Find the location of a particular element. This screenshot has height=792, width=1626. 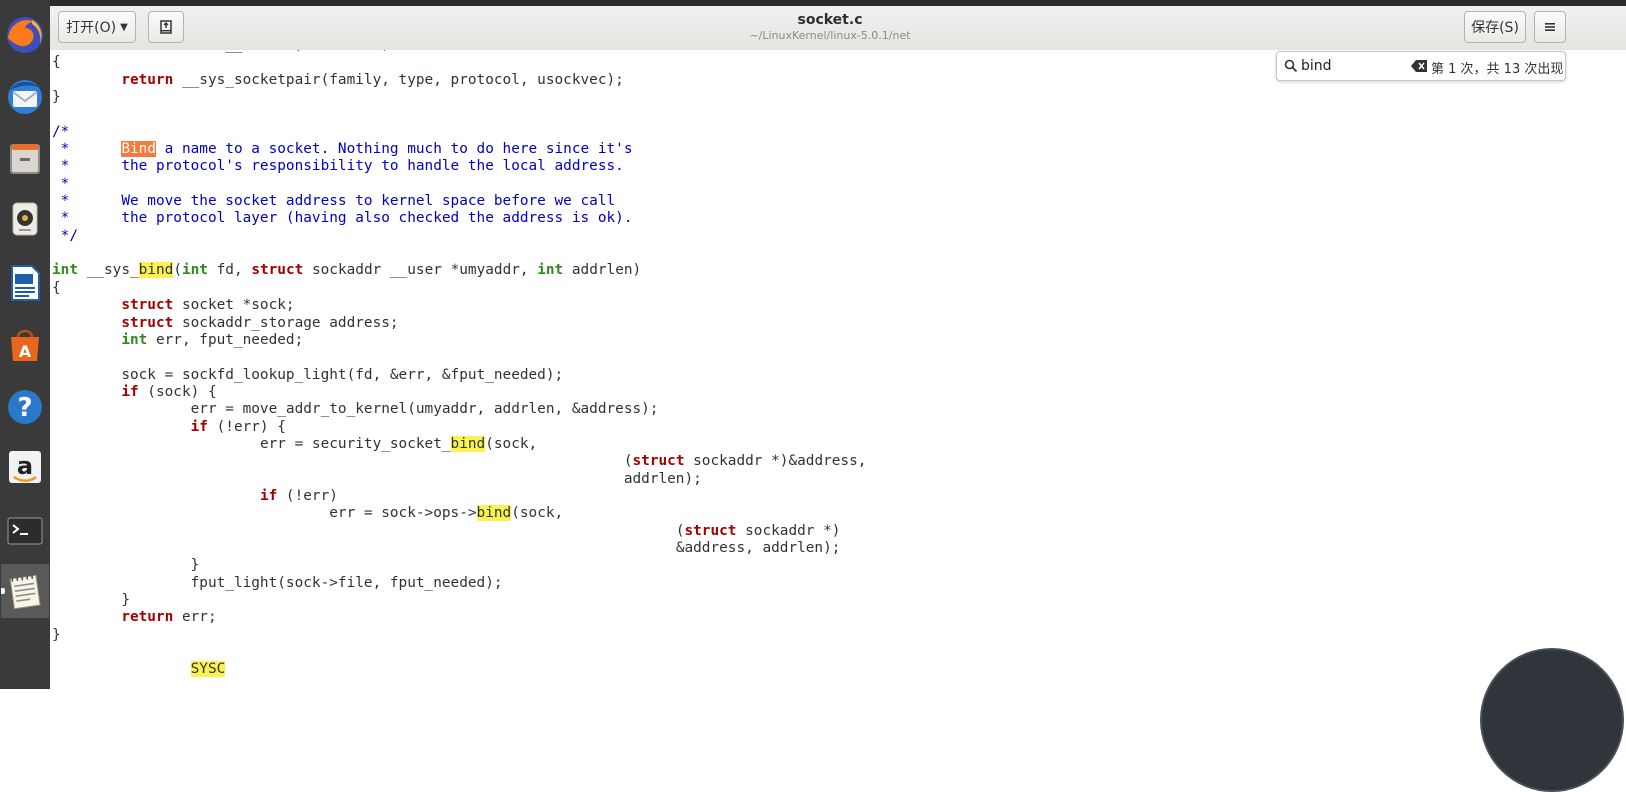

rhythmbox-icon is located at coordinates (25, 219).